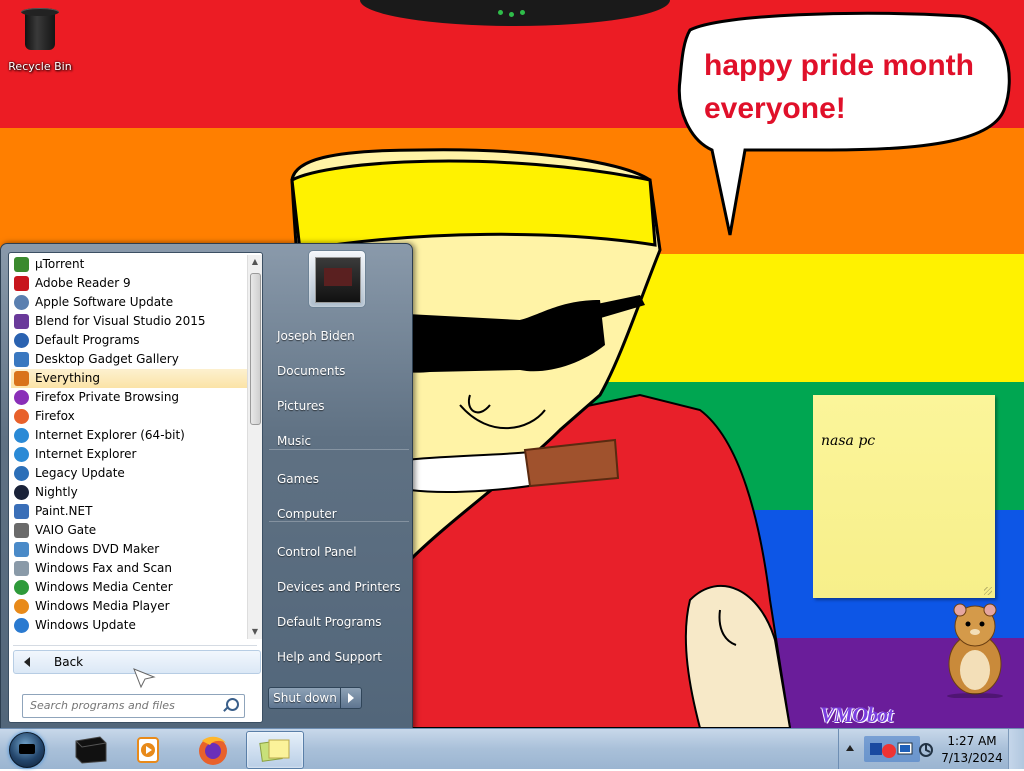 The height and width of the screenshot is (771, 1024). I want to click on clock-time: 1:27 AM, so click(972, 741).